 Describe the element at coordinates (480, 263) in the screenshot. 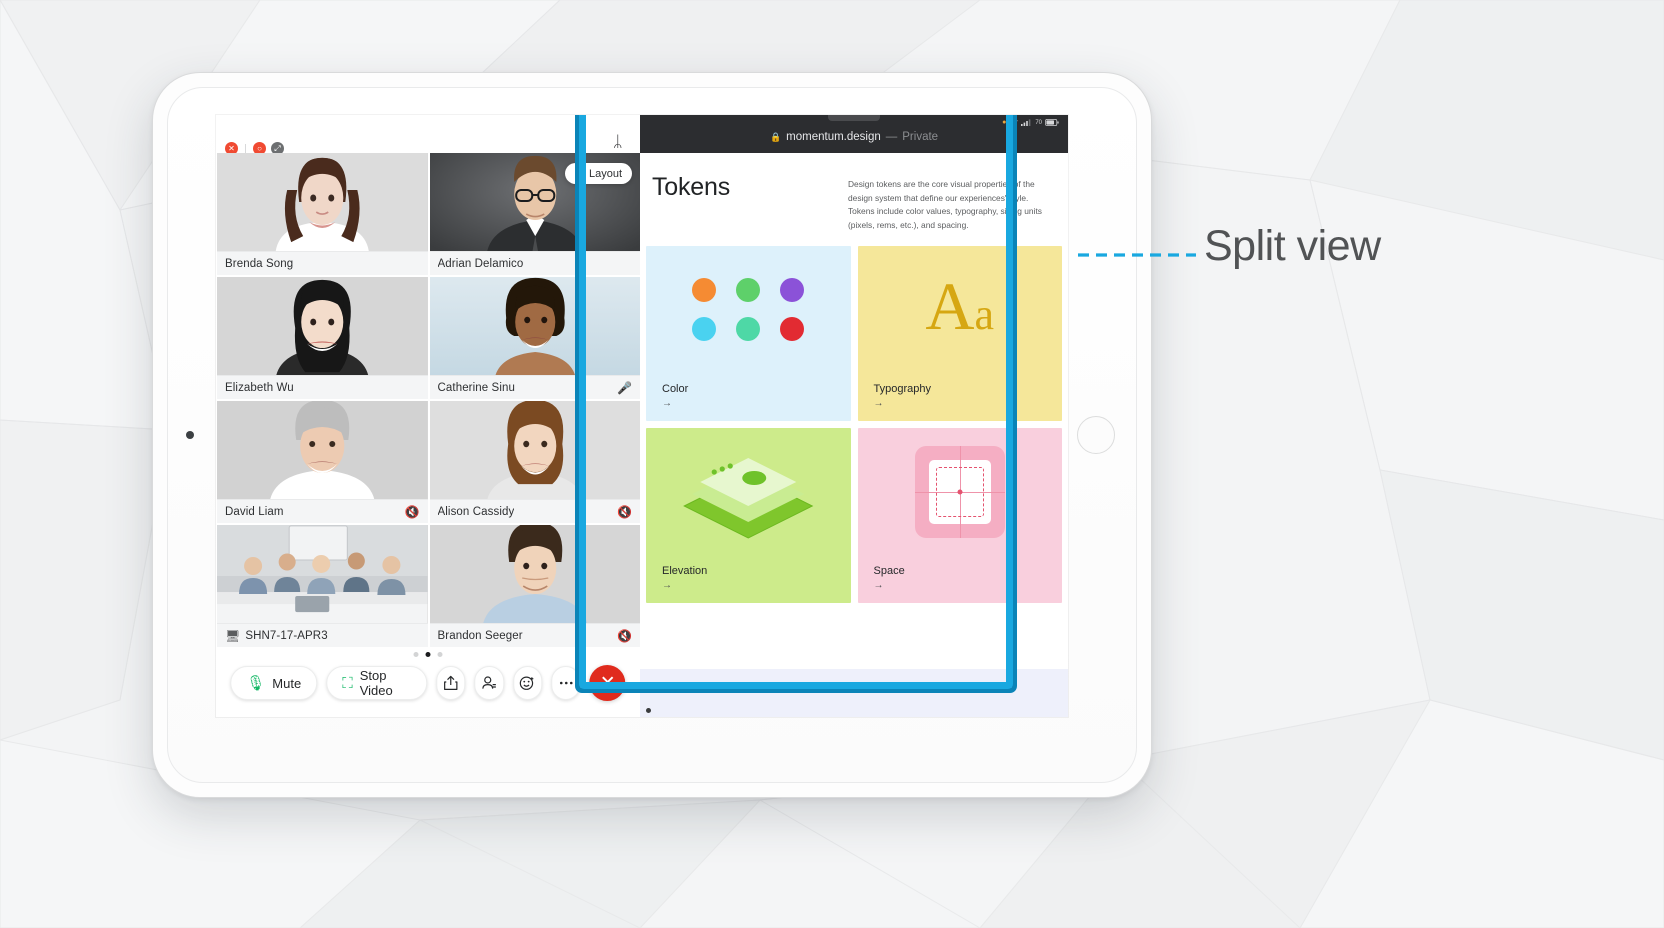

I see `participant-name: Adrian Delamico` at that location.